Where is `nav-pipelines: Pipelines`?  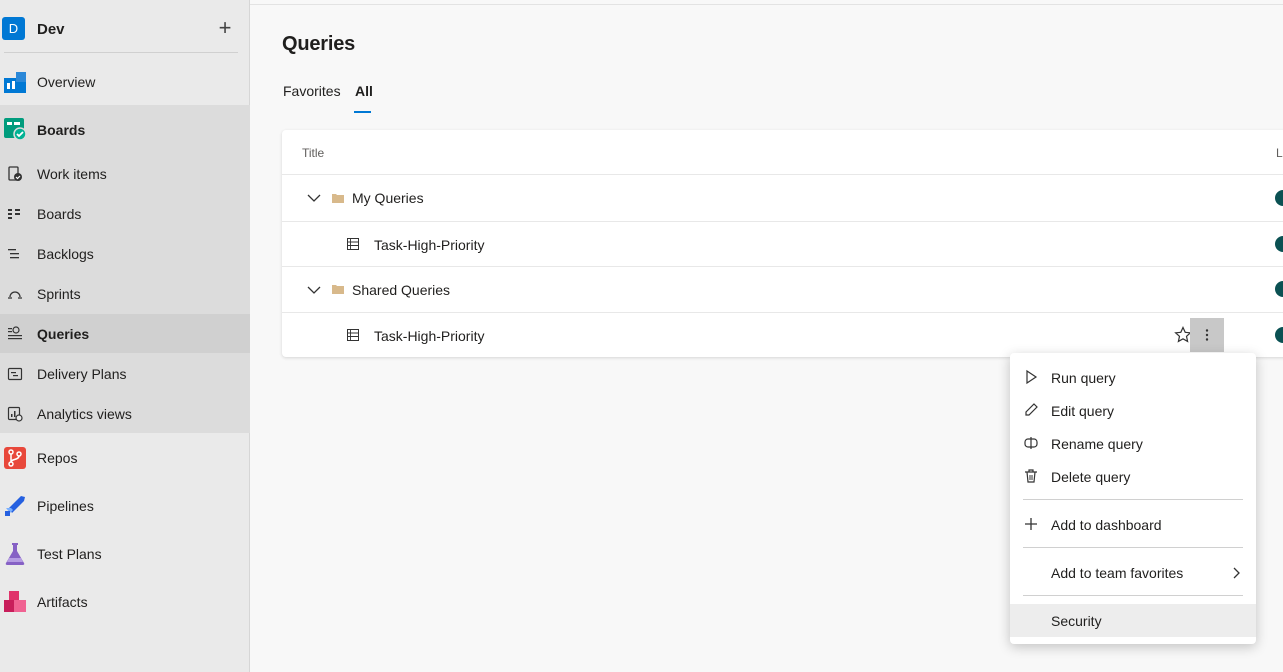
nav-pipelines: Pipelines is located at coordinates (125, 506).